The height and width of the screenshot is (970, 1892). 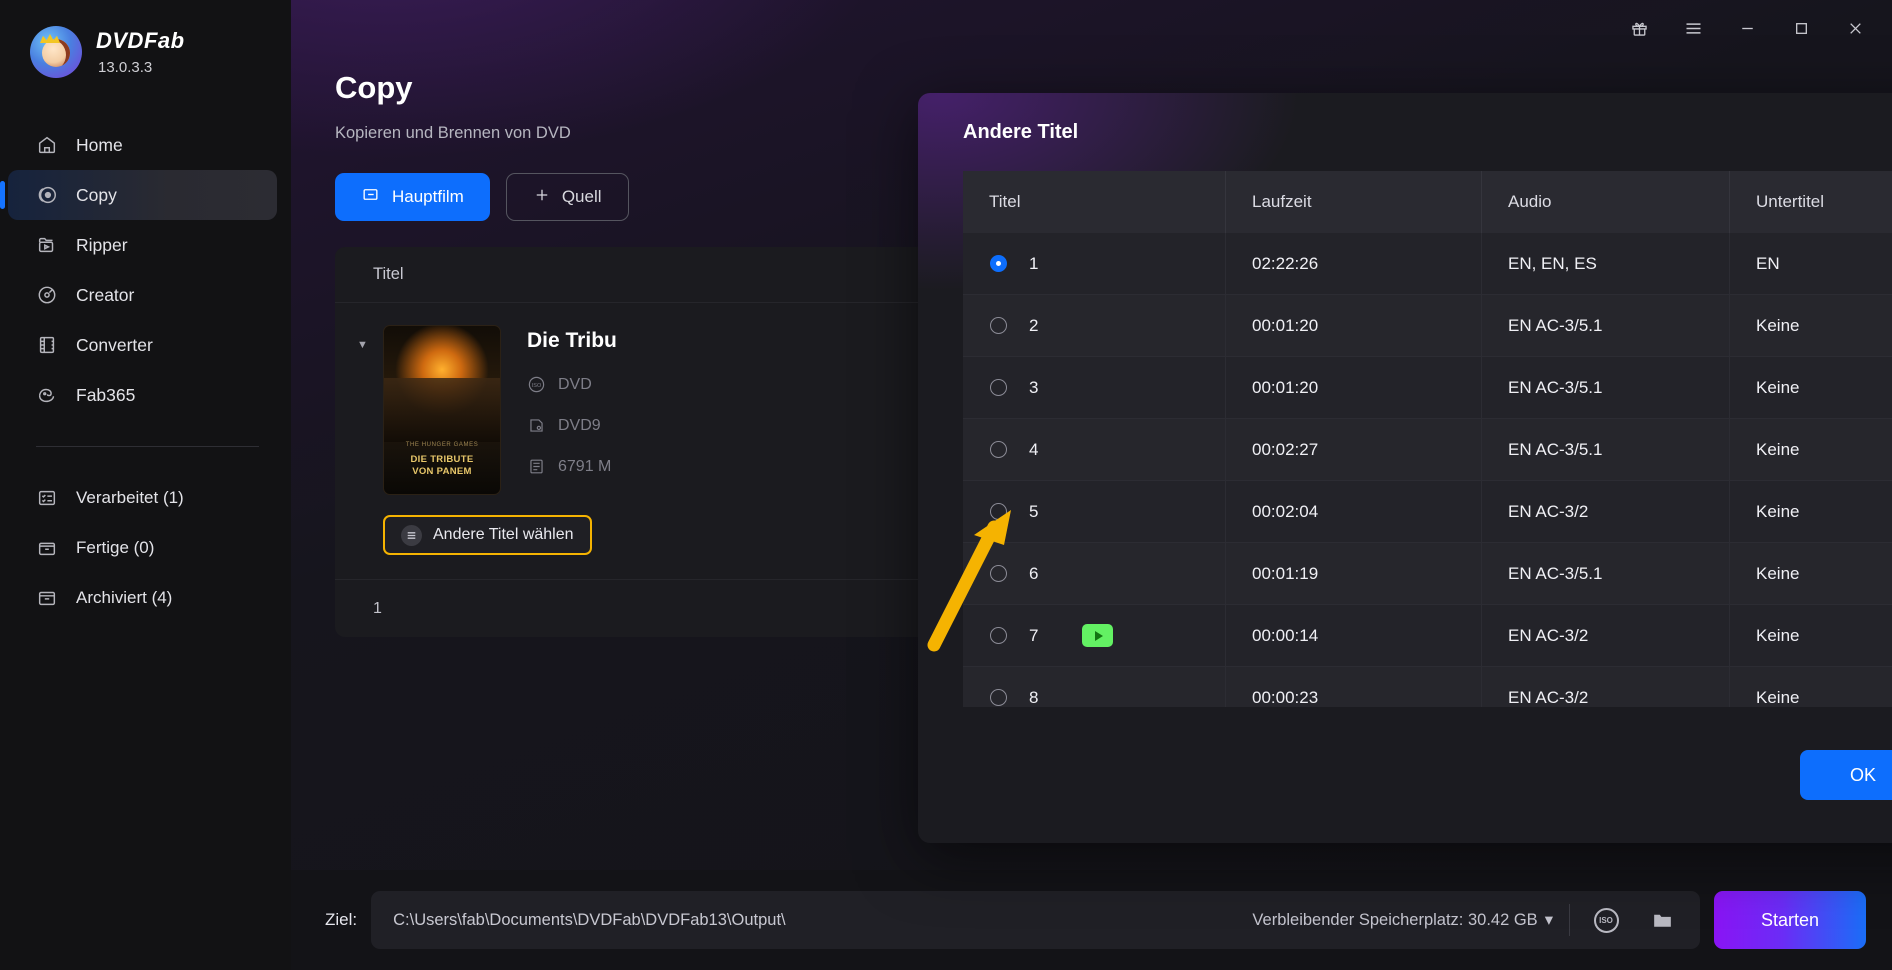 I want to click on sidebar-item-converter: Converter, so click(x=142, y=345).